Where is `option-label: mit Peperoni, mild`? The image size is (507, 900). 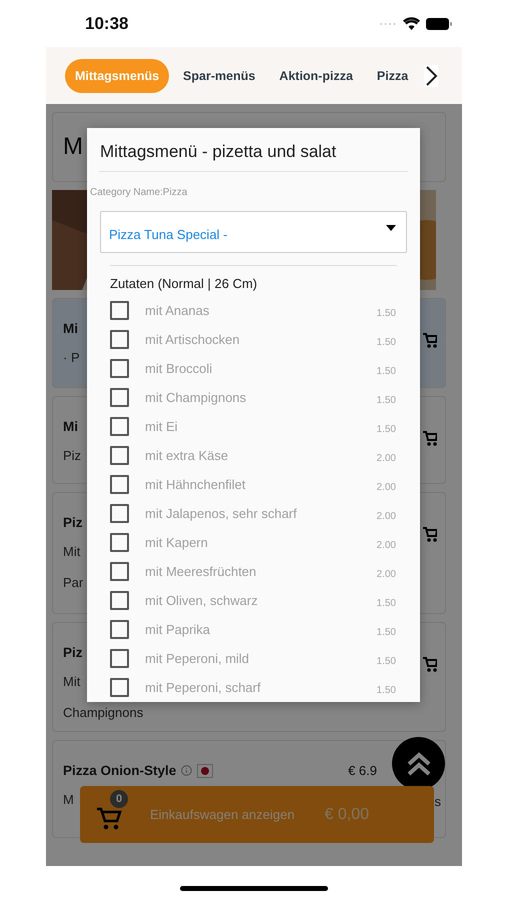
option-label: mit Peperoni, mild is located at coordinates (197, 658).